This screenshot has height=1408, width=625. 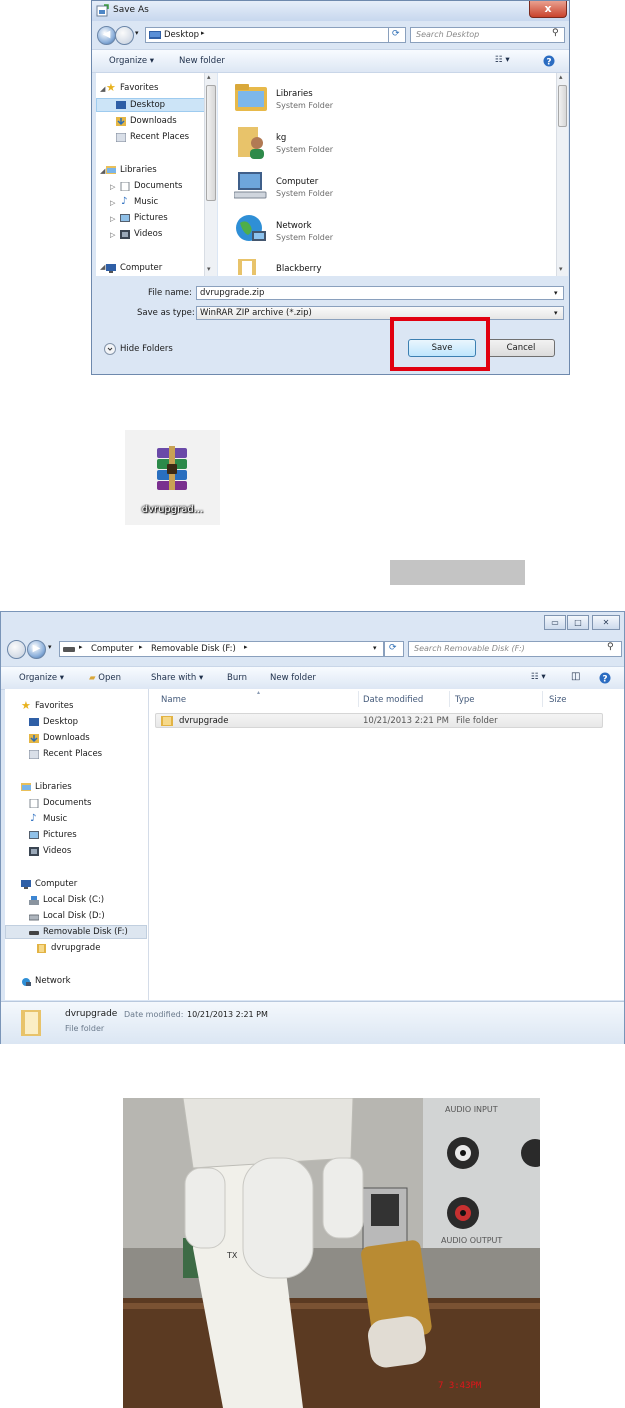 I want to click on save-type-dropdown-icon: ▾, so click(x=556, y=313).